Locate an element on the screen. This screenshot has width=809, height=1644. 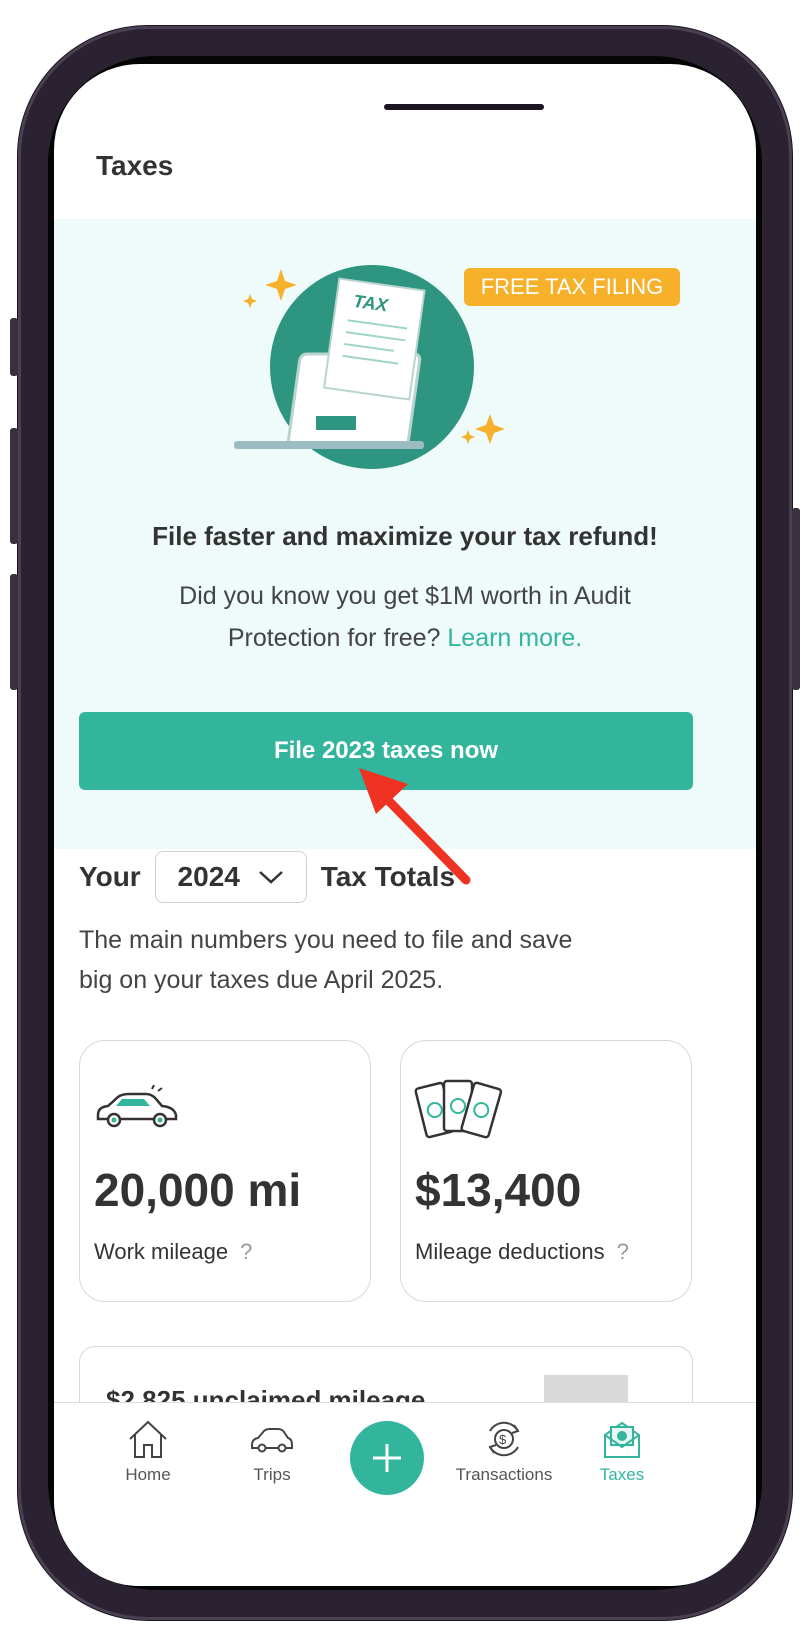
mileage-deductions-label-text: Mileage deductions is located at coordinates (510, 1251).